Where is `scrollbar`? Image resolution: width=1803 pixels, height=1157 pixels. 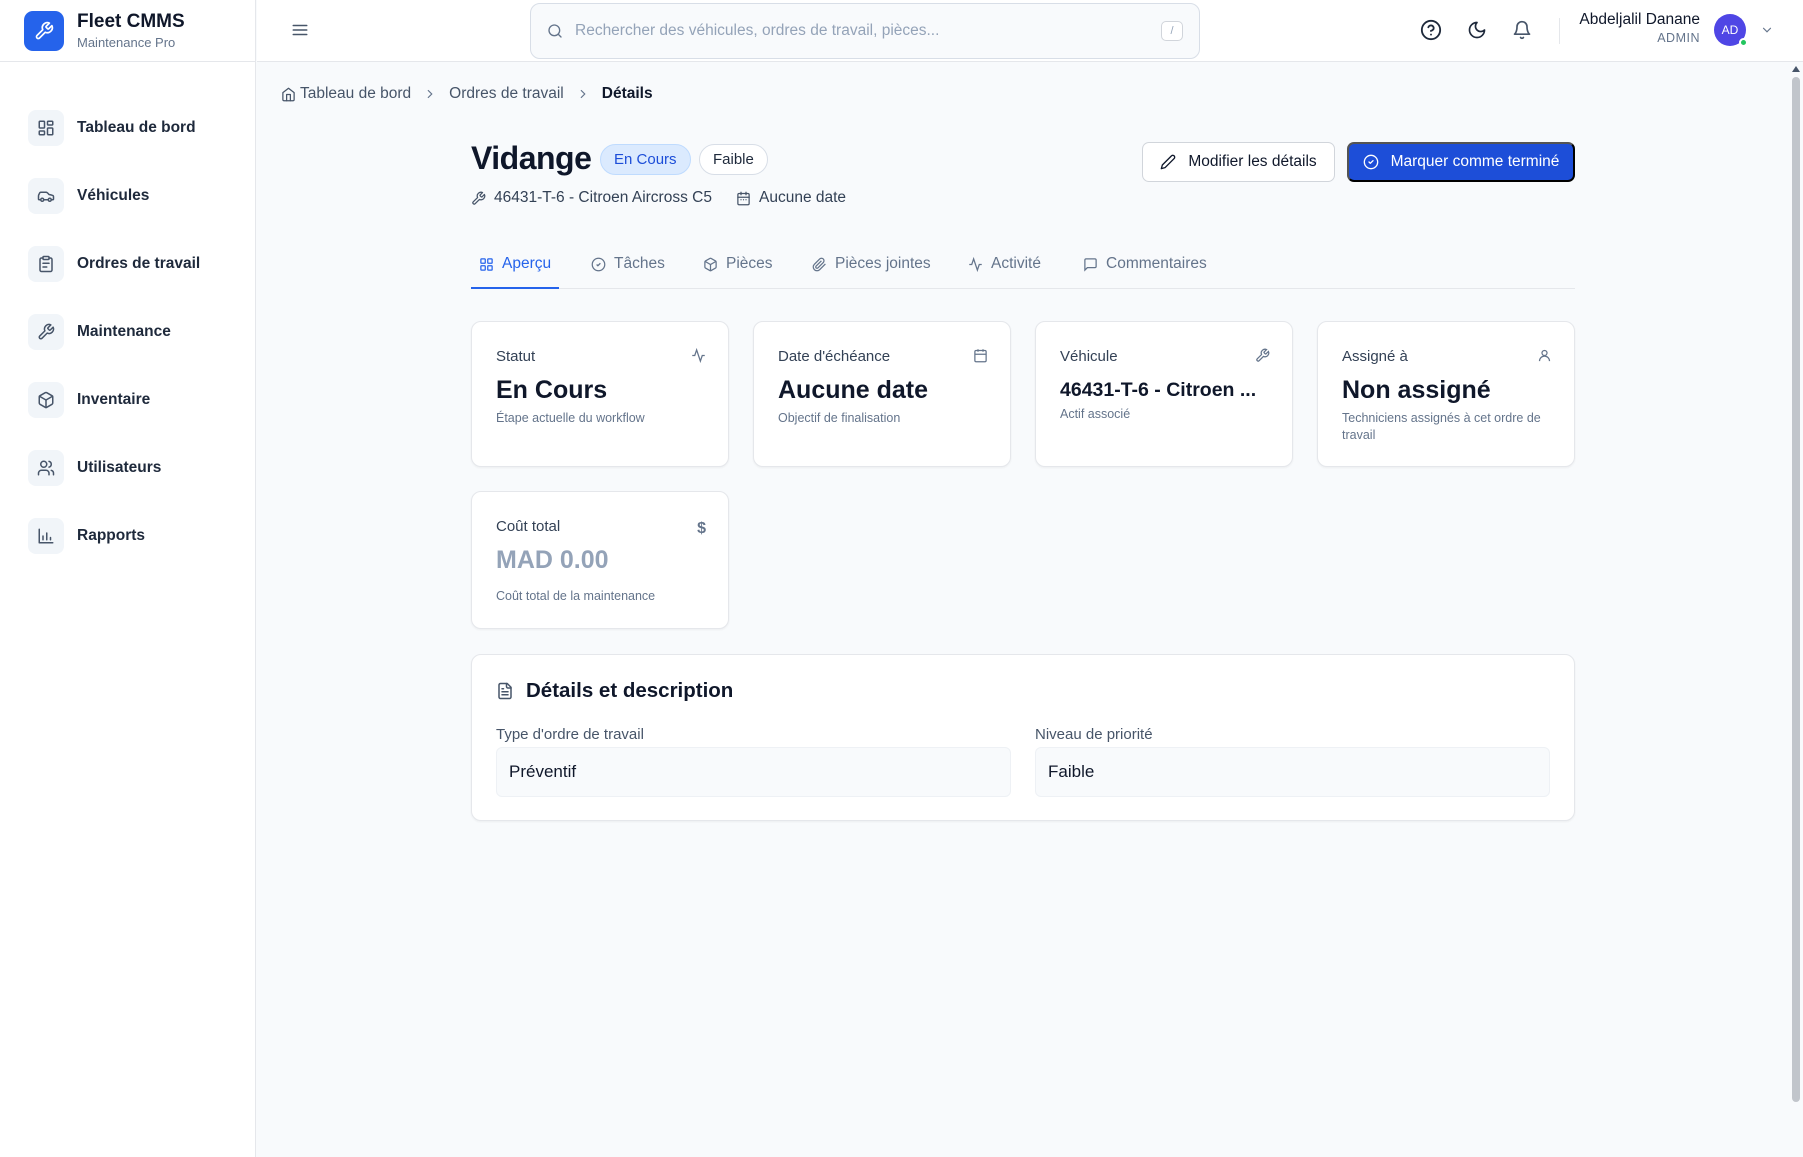 scrollbar is located at coordinates (1796, 609).